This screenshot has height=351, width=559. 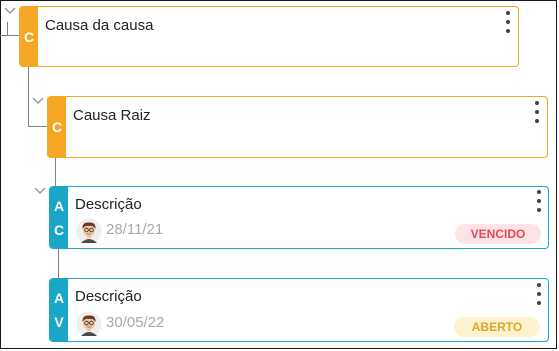 What do you see at coordinates (59, 310) in the screenshot?
I see `node-type-strip: A V` at bounding box center [59, 310].